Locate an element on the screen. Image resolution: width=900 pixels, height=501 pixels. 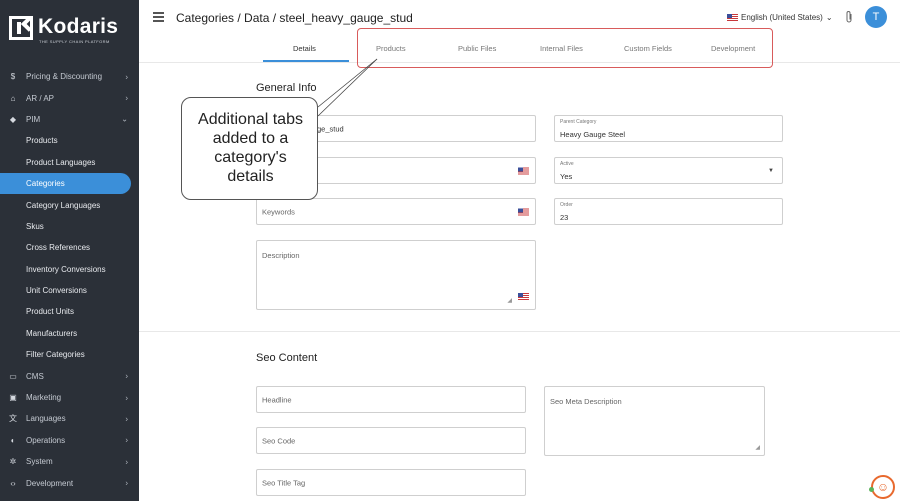
sidebar-item-label: Marketing is located at coordinates (44, 398).